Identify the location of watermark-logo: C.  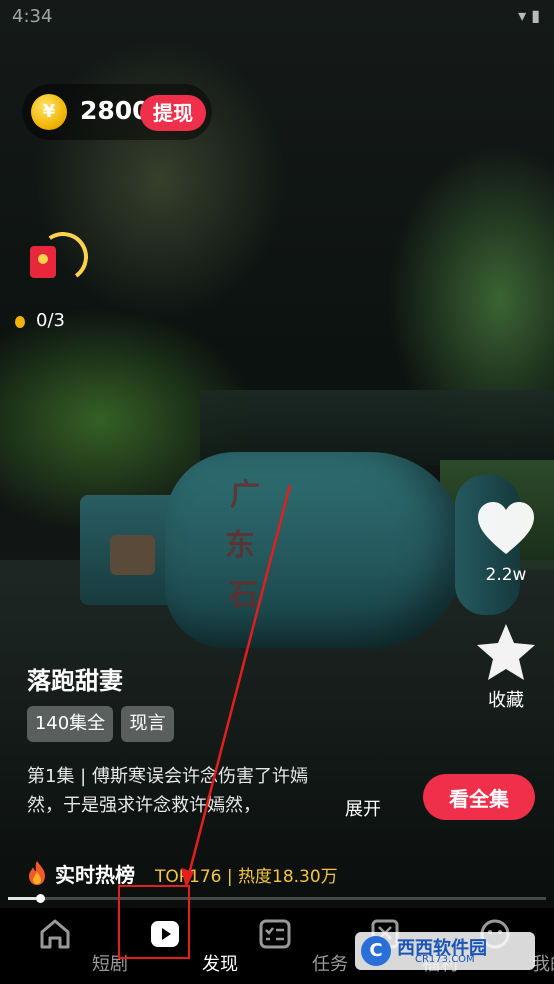
(376, 951).